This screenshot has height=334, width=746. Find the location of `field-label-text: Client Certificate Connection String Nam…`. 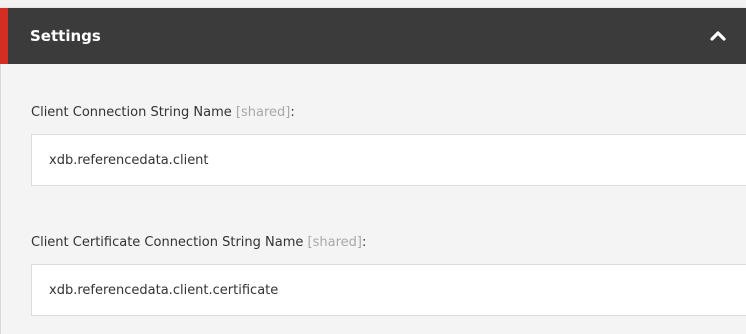

field-label-text: Client Certificate Connection String Nam… is located at coordinates (167, 242).